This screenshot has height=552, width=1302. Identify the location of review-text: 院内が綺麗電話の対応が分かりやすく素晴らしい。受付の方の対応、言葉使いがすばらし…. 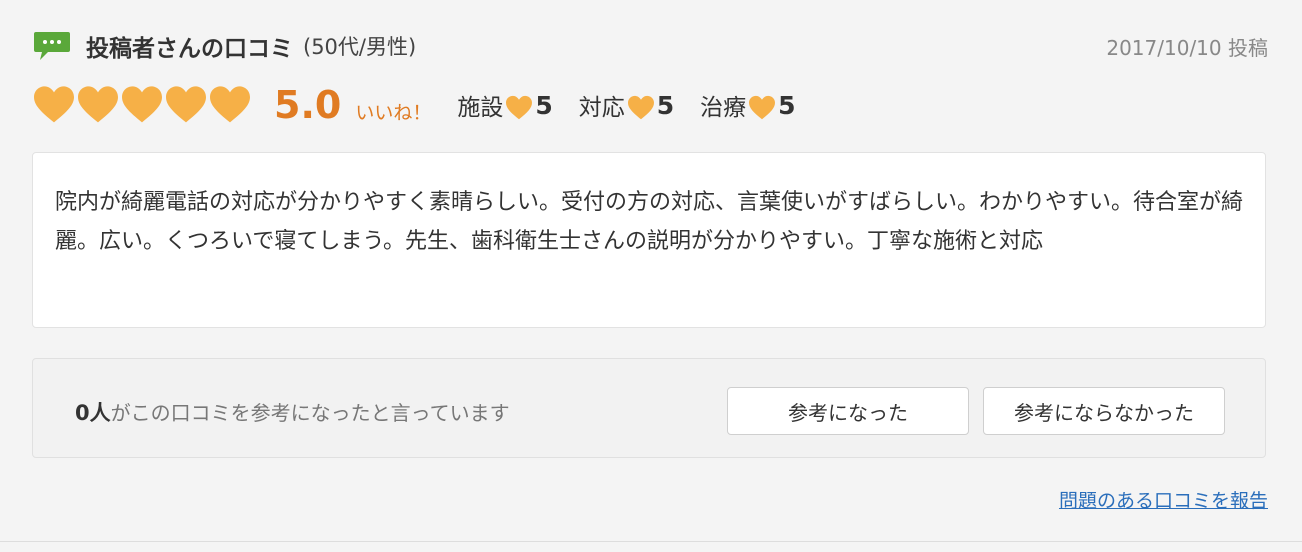
(649, 222).